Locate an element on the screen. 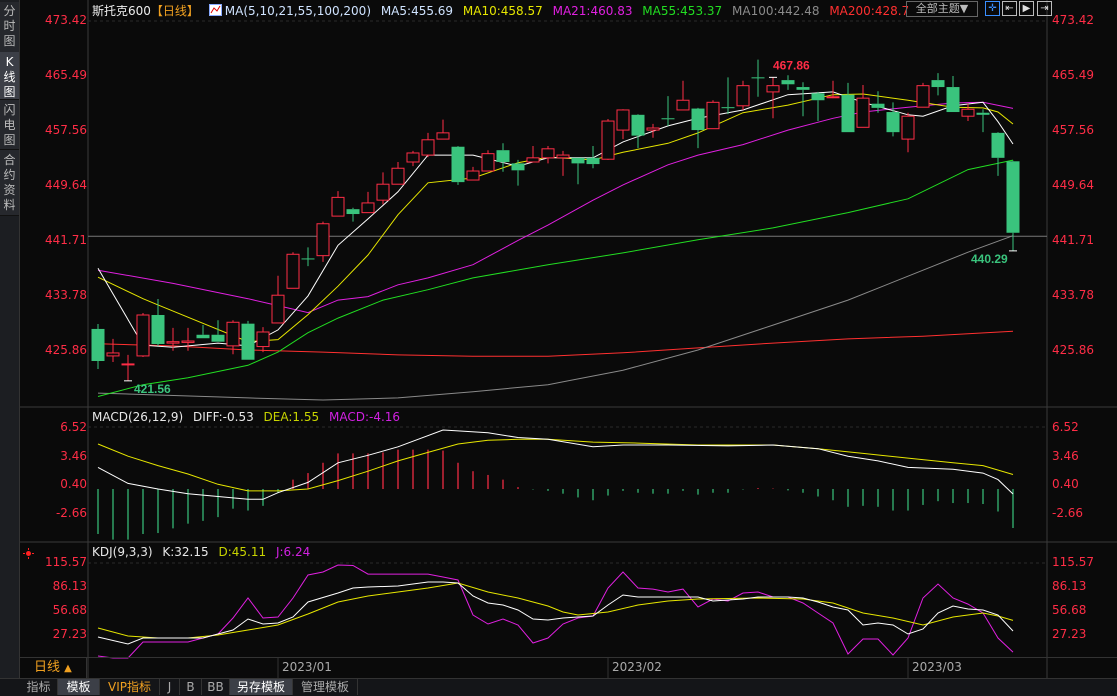  kdj-d: D:45.11 is located at coordinates (242, 552).